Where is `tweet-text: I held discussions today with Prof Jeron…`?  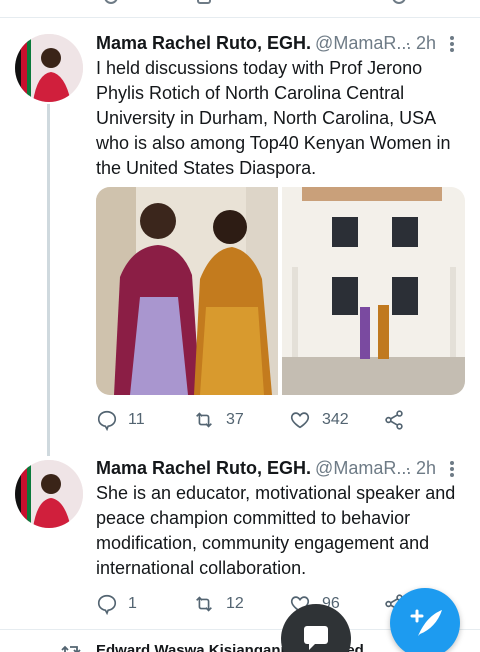
tweet-text: I held discussions today with Prof Jeron… is located at coordinates (273, 118).